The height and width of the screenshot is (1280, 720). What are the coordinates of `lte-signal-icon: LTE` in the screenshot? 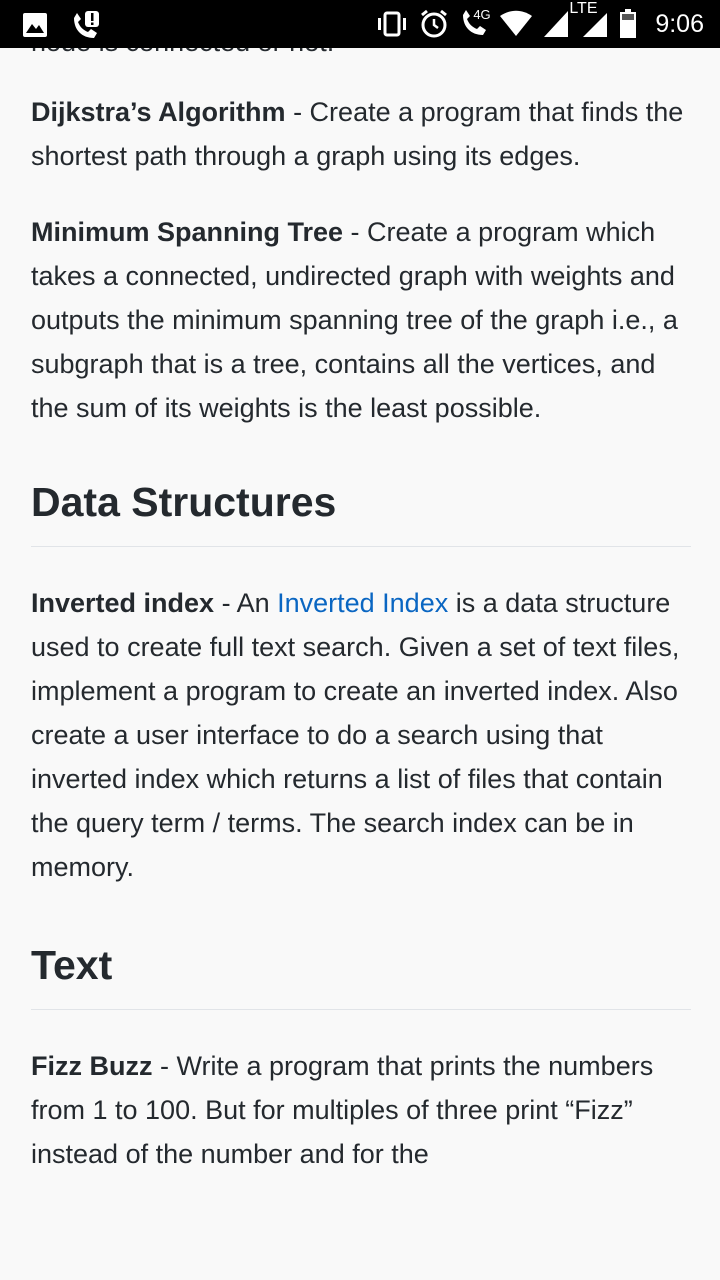 It's located at (589, 19).